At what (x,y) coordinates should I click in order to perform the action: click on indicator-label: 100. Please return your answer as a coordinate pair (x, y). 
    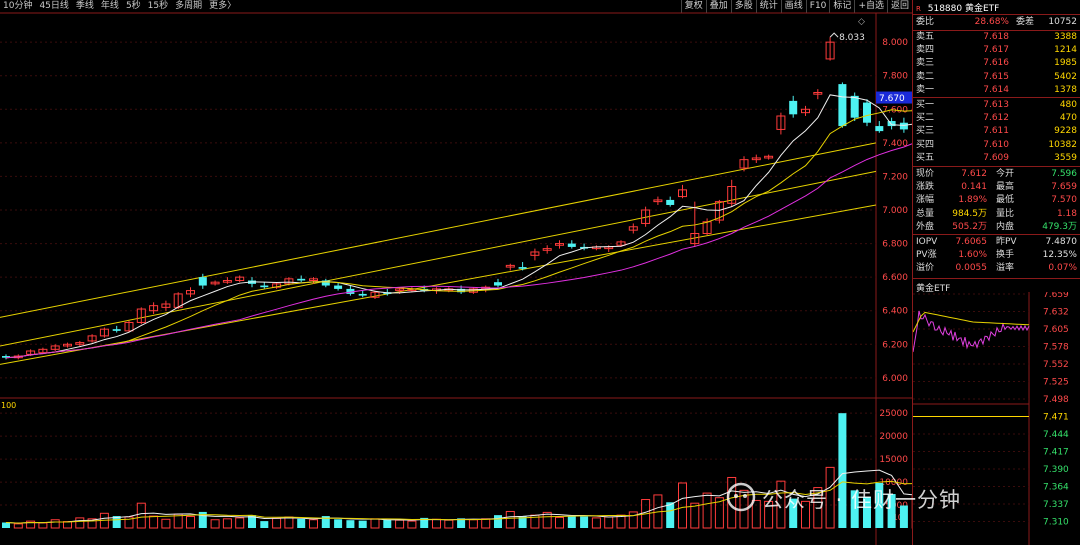
    Looking at the image, I should click on (8, 405).